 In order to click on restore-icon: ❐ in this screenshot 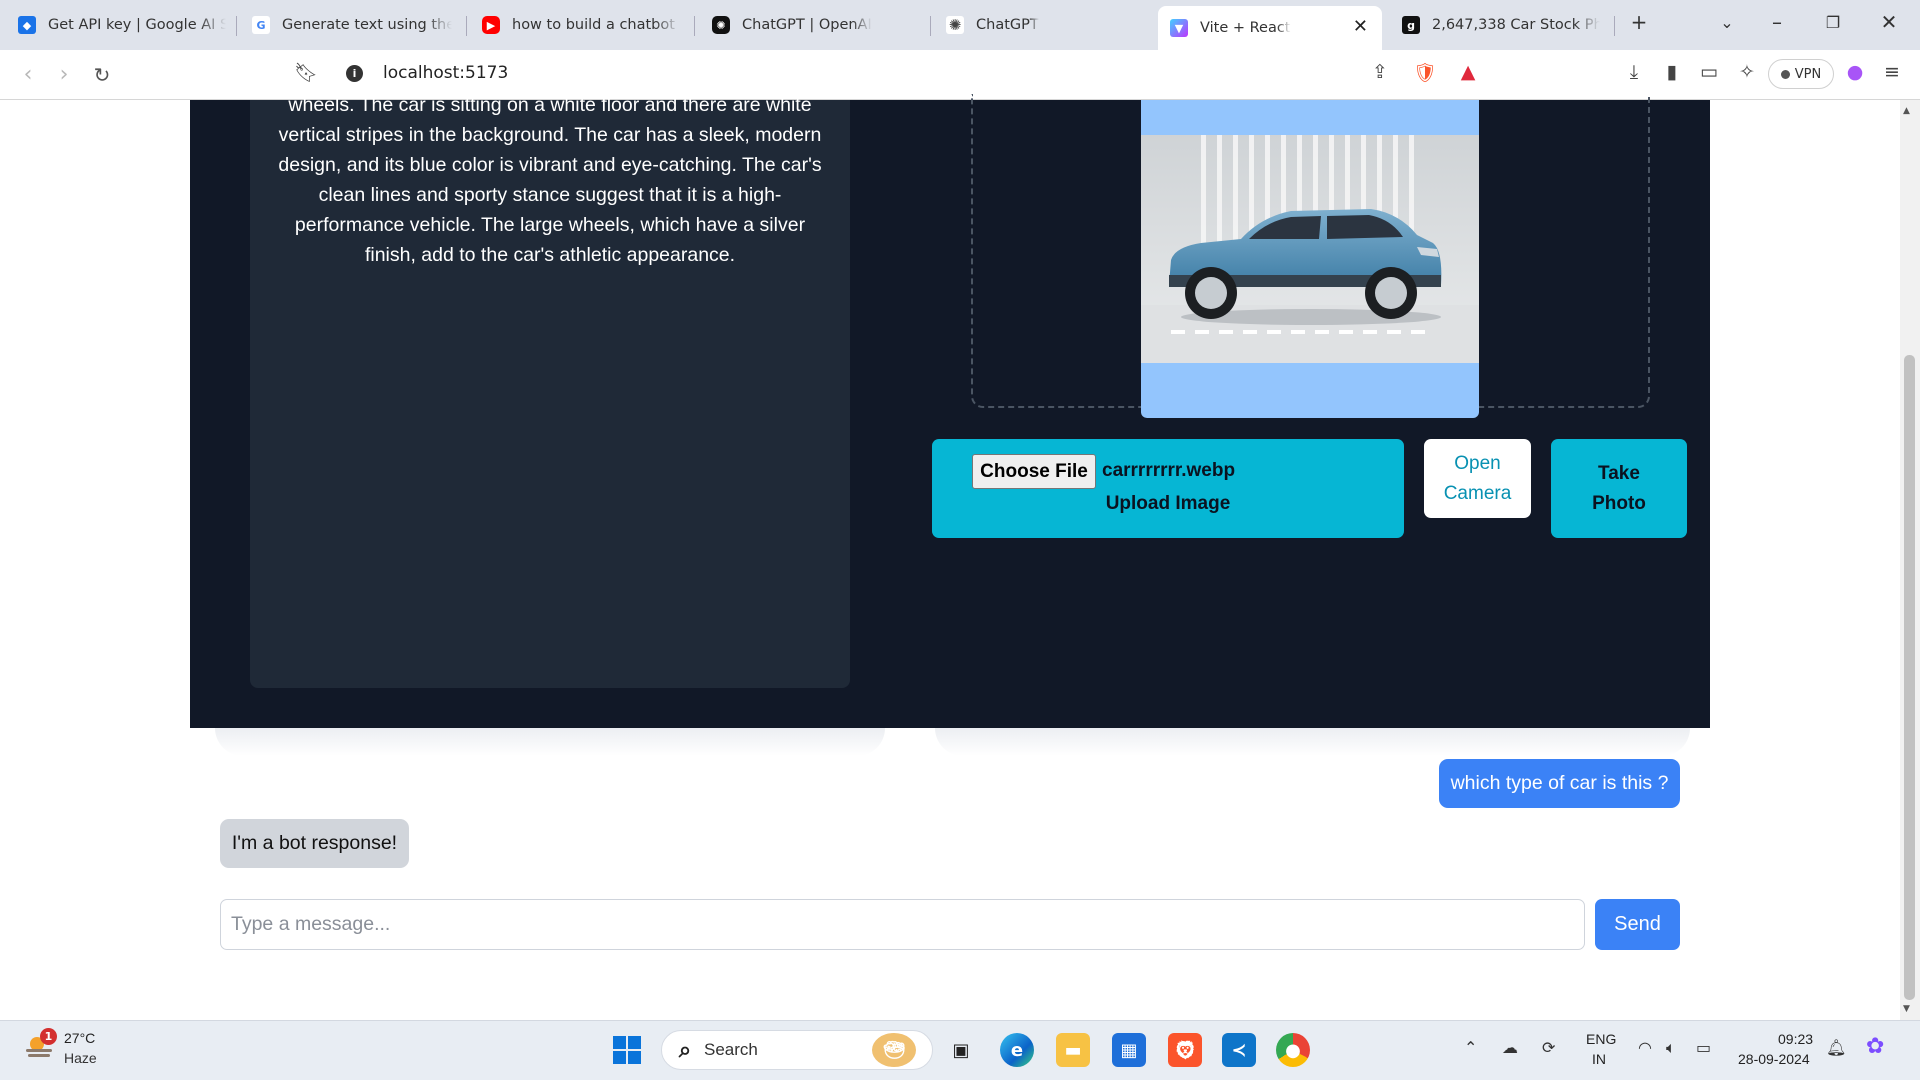, I will do `click(1833, 22)`.